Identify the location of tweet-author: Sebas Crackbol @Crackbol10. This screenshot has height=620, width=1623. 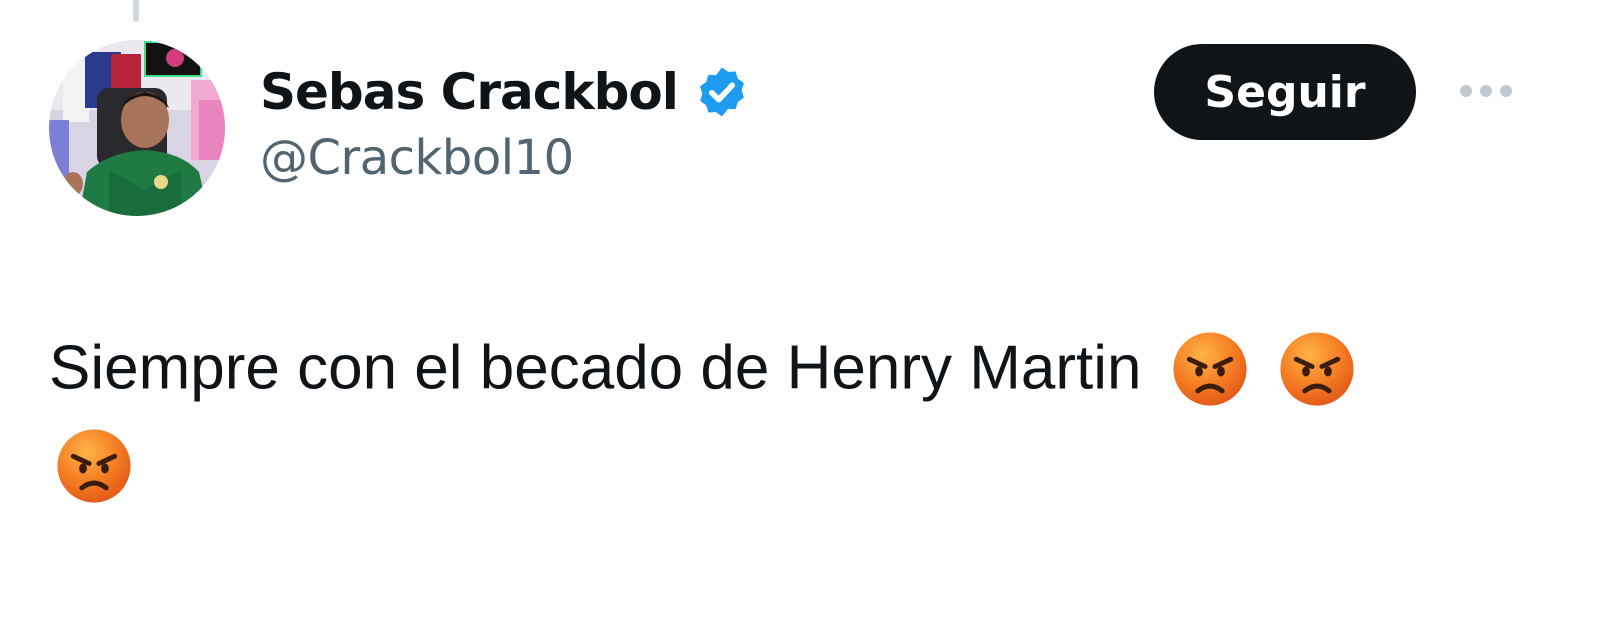
(505, 122).